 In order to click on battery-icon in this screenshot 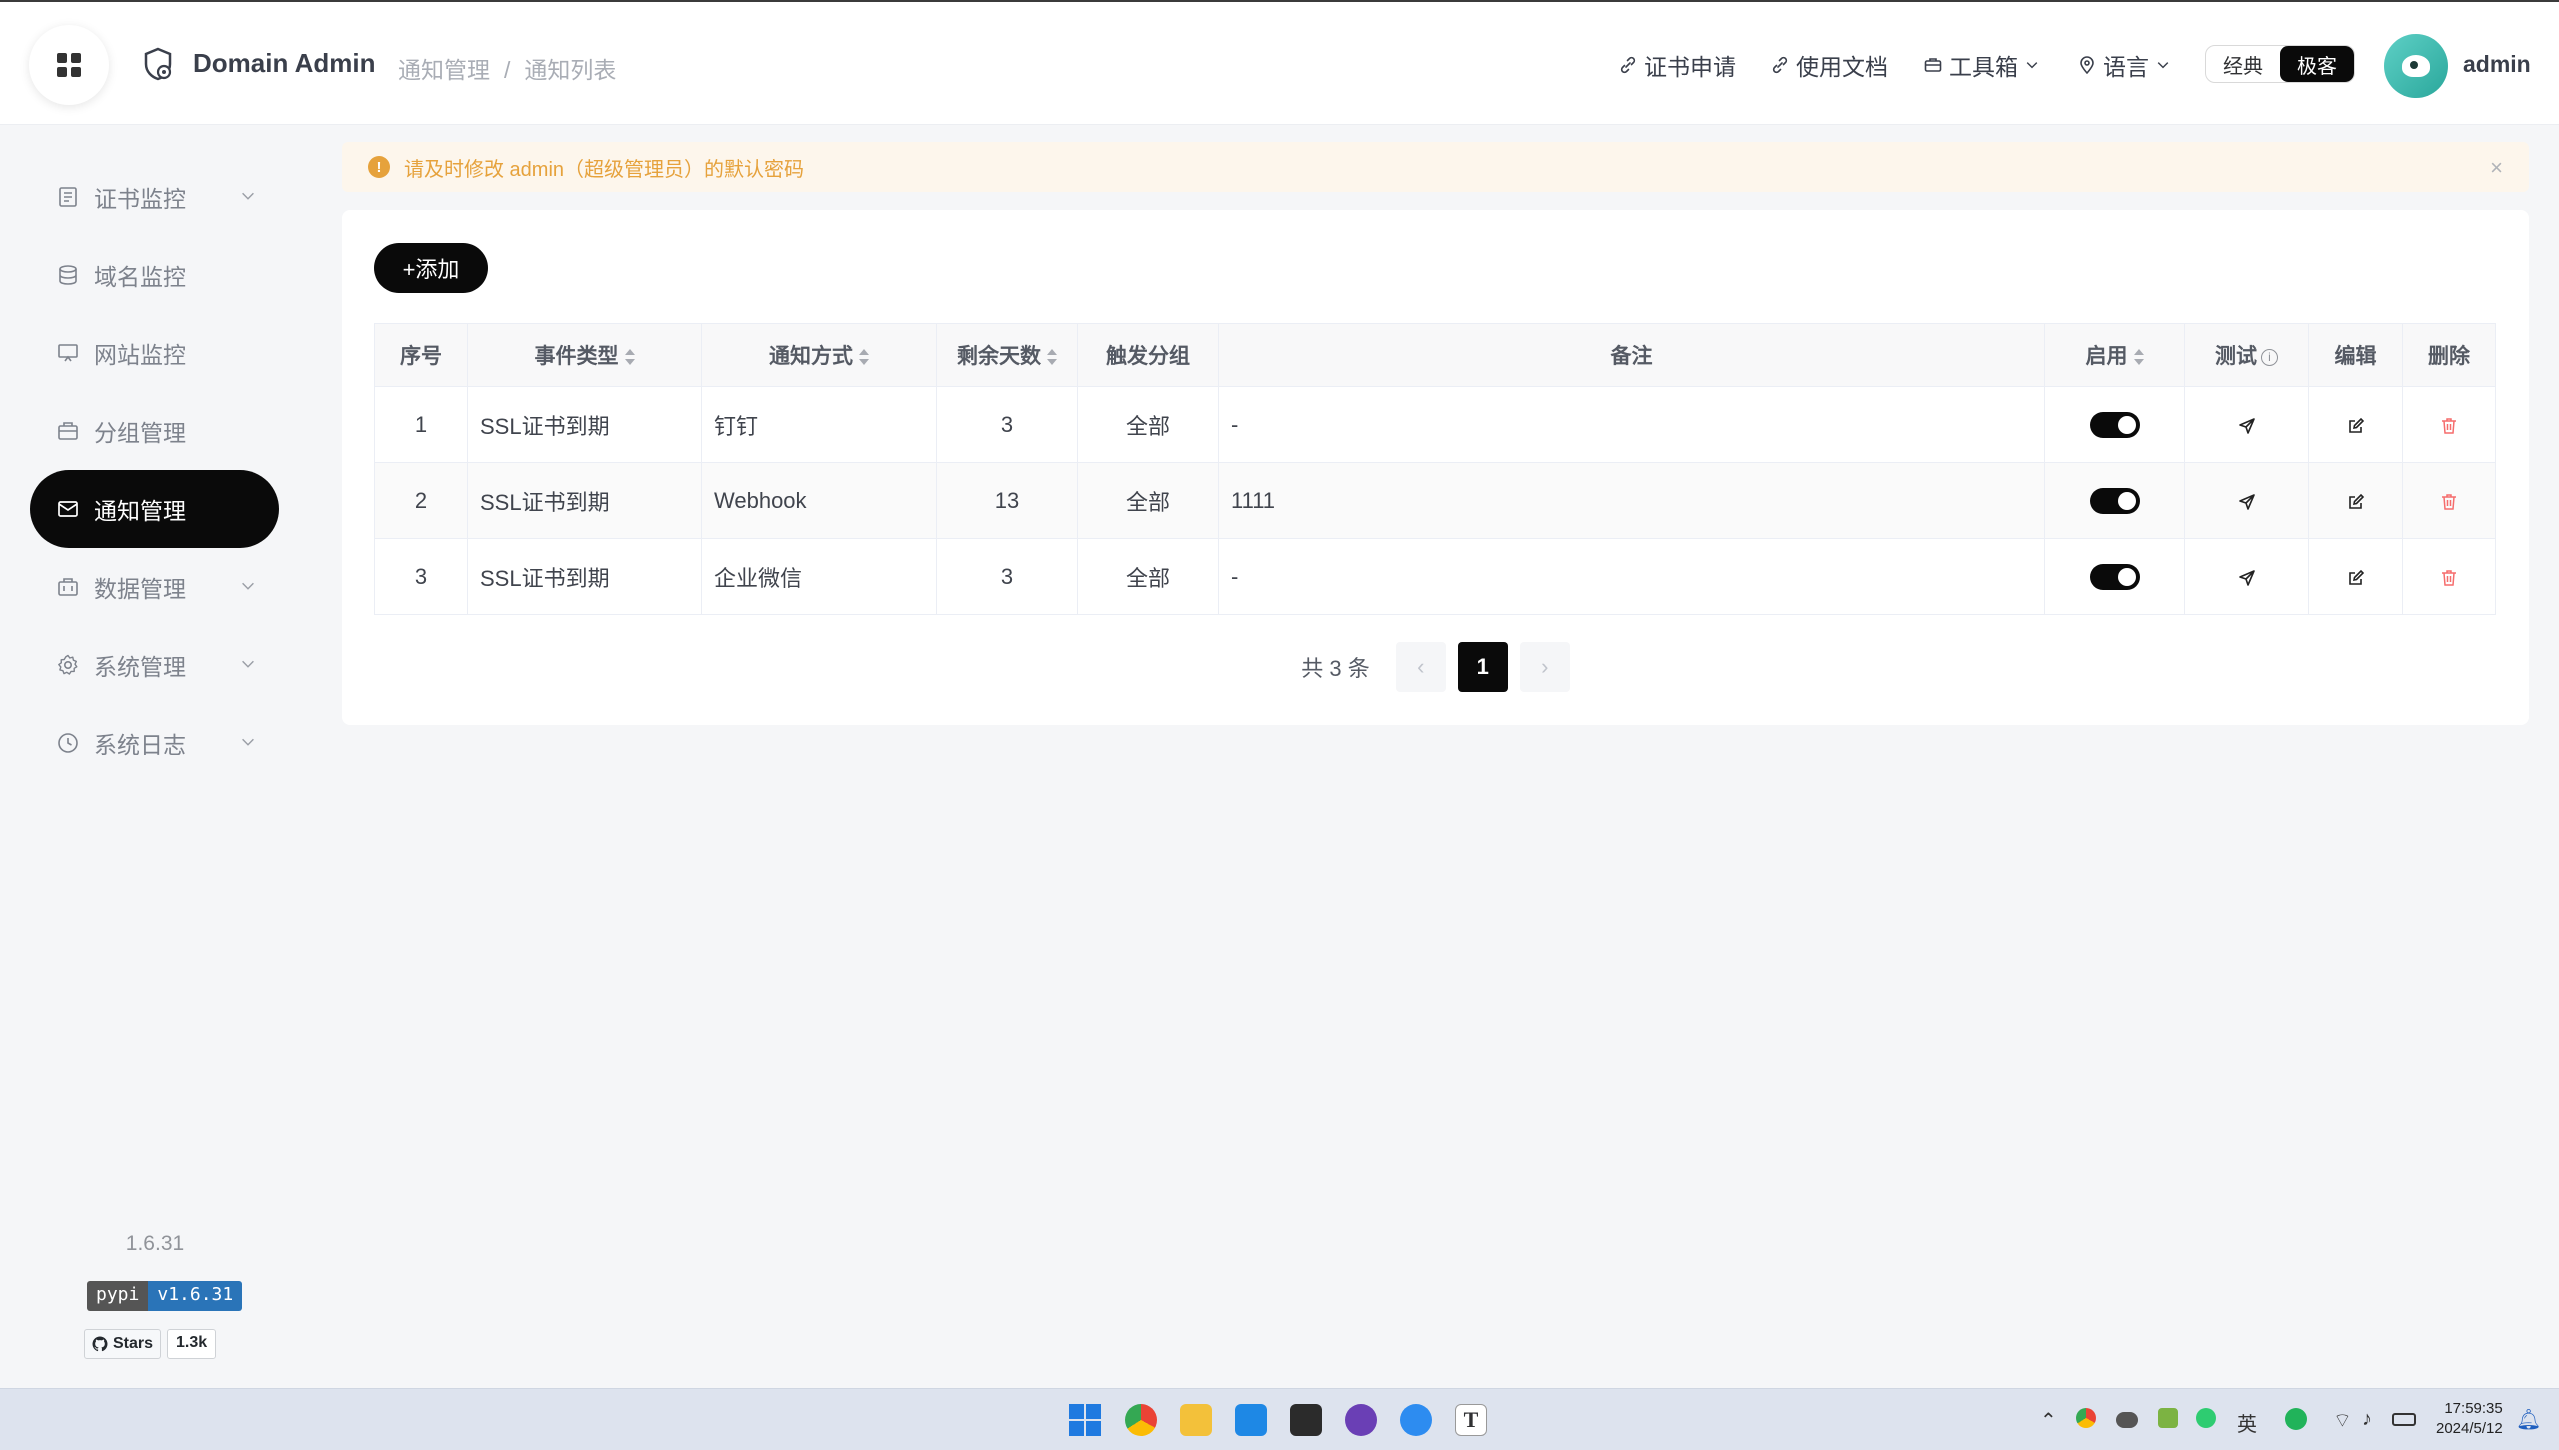, I will do `click(2404, 1419)`.